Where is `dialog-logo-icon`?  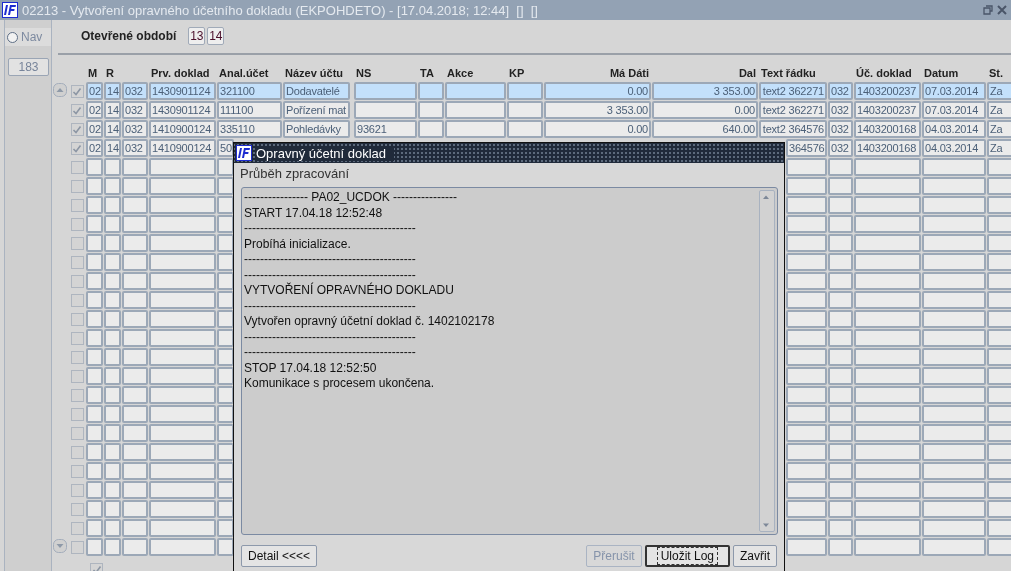
dialog-logo-icon is located at coordinates (244, 153).